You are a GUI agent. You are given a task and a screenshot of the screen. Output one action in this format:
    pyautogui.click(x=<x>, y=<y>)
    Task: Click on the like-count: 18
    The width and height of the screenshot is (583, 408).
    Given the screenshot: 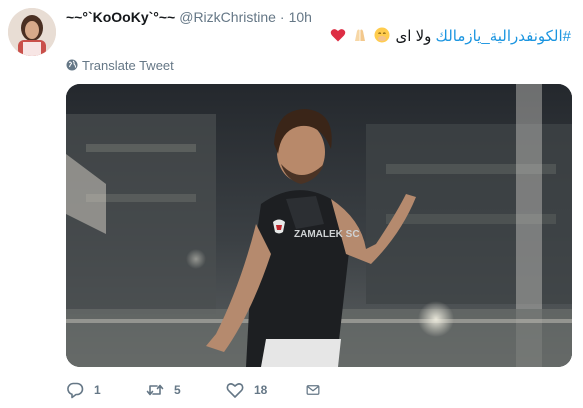 What is the action you would take?
    pyautogui.click(x=261, y=390)
    